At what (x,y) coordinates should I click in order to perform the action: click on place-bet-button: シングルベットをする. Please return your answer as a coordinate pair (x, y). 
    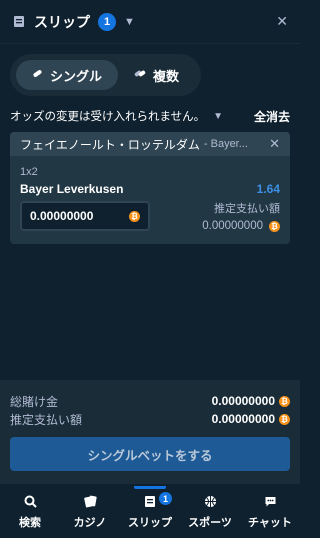
    Looking at the image, I should click on (150, 454).